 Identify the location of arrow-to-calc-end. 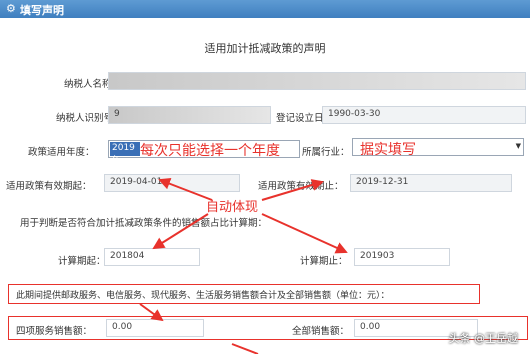
(304, 233).